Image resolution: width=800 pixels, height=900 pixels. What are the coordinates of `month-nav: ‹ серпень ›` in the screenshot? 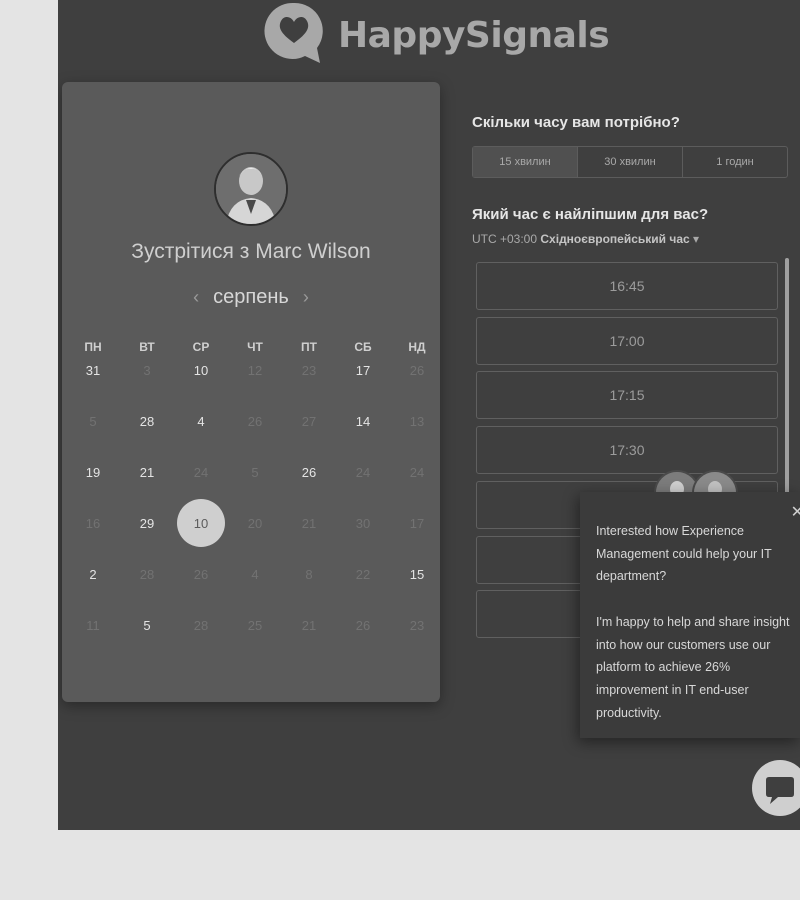 It's located at (251, 297).